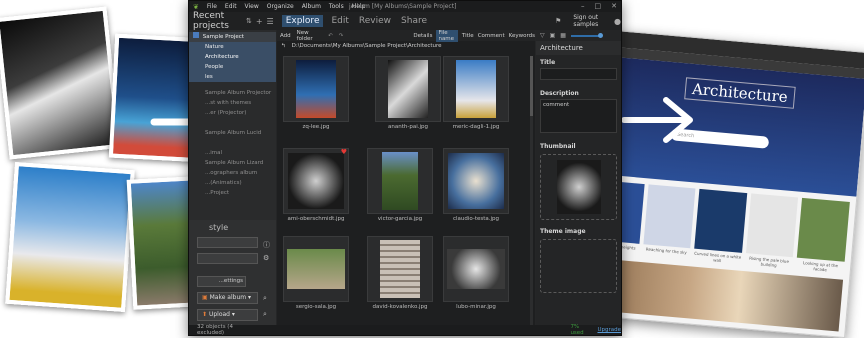 Image resolution: width=864 pixels, height=338 pixels. Describe the element at coordinates (609, 330) in the screenshot. I see `upgrade-link: Upgrade` at that location.